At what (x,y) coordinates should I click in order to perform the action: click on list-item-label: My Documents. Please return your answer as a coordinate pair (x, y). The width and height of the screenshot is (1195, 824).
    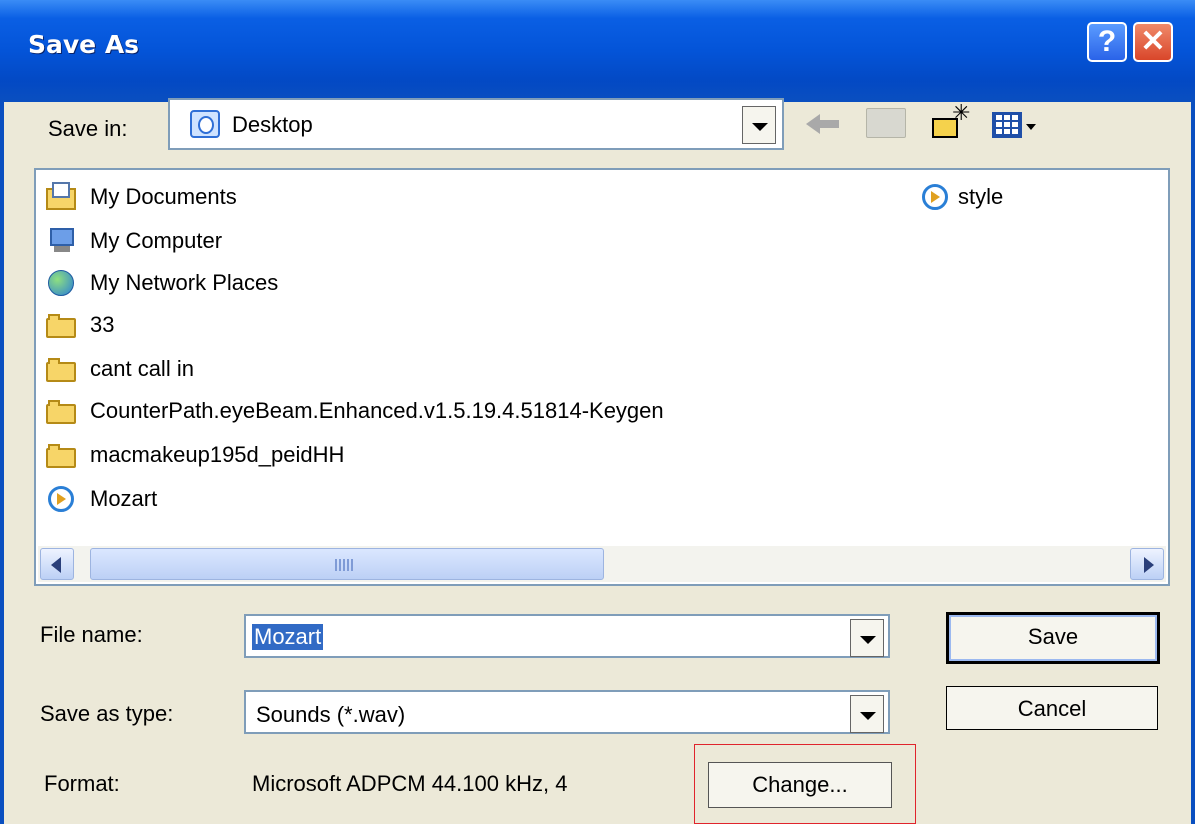
    Looking at the image, I should click on (163, 196).